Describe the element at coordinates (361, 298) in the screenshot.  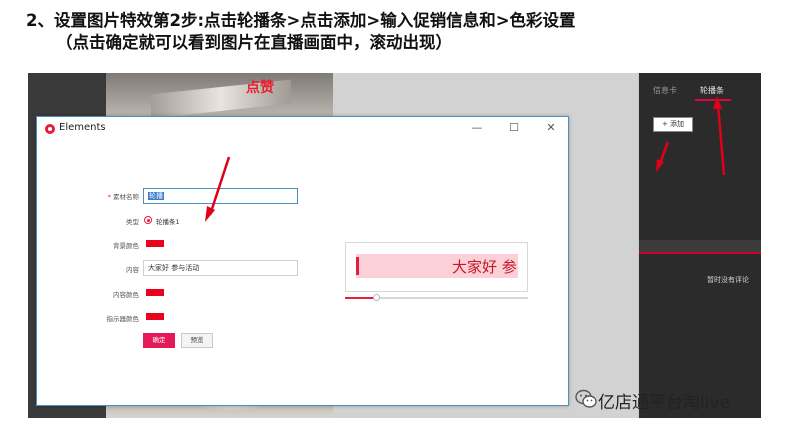
I see `slider-fill` at that location.